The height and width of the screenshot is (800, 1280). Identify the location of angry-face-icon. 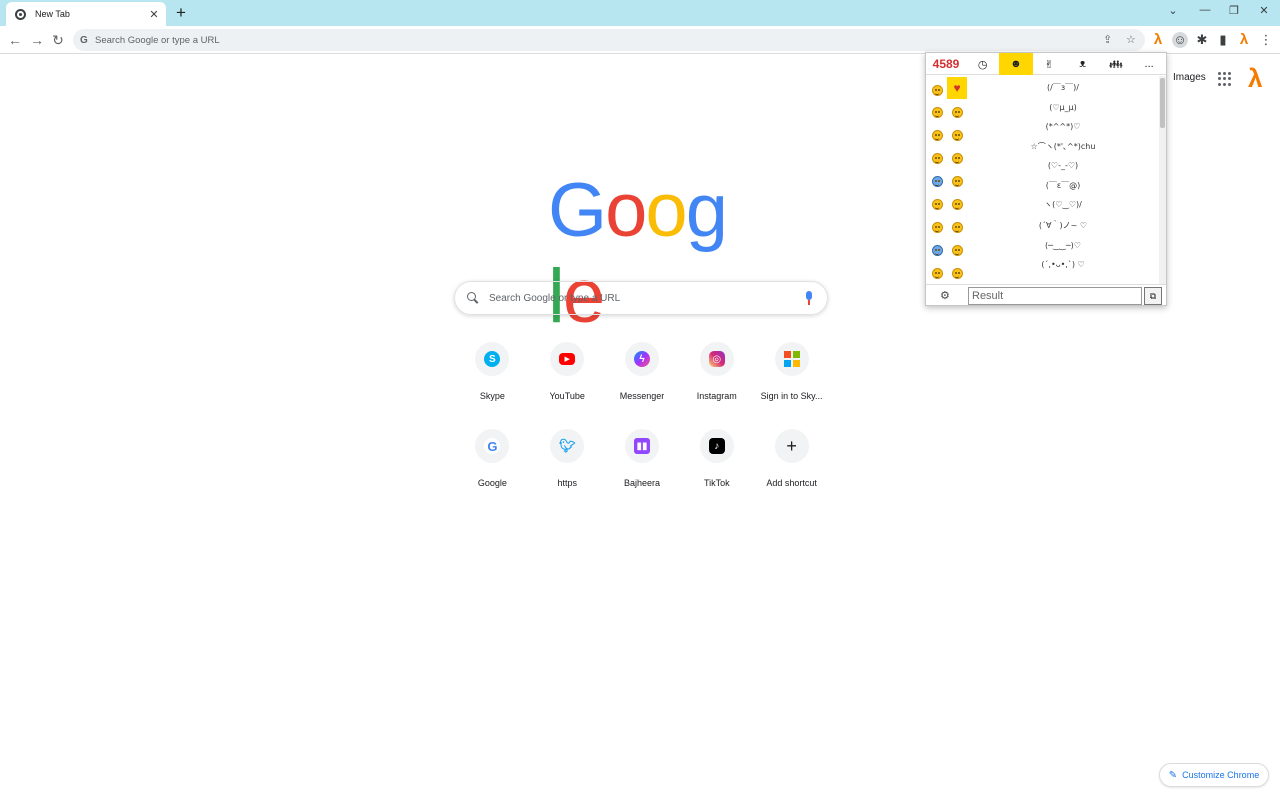
(957, 135).